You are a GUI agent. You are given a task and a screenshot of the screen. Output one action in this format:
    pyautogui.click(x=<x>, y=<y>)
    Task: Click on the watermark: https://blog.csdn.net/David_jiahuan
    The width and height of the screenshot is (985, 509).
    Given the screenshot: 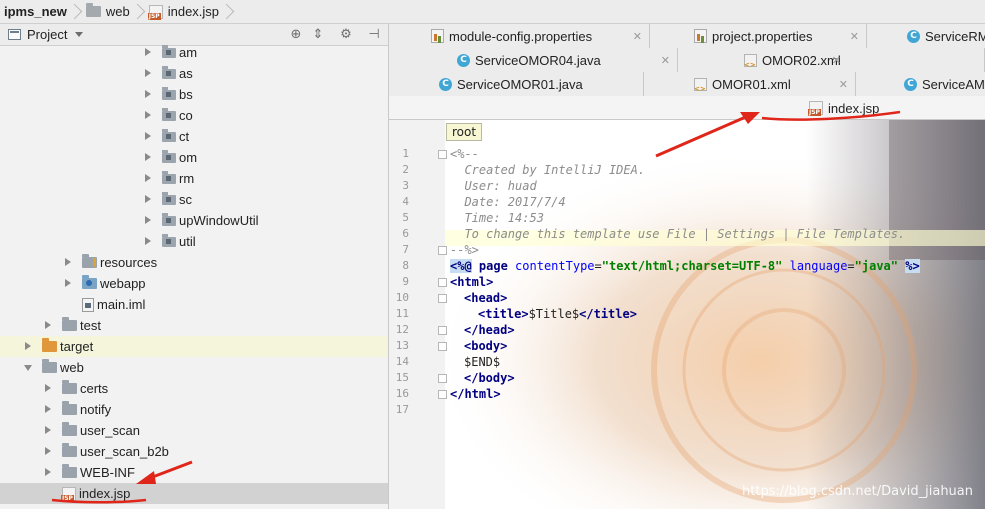 What is the action you would take?
    pyautogui.click(x=857, y=491)
    